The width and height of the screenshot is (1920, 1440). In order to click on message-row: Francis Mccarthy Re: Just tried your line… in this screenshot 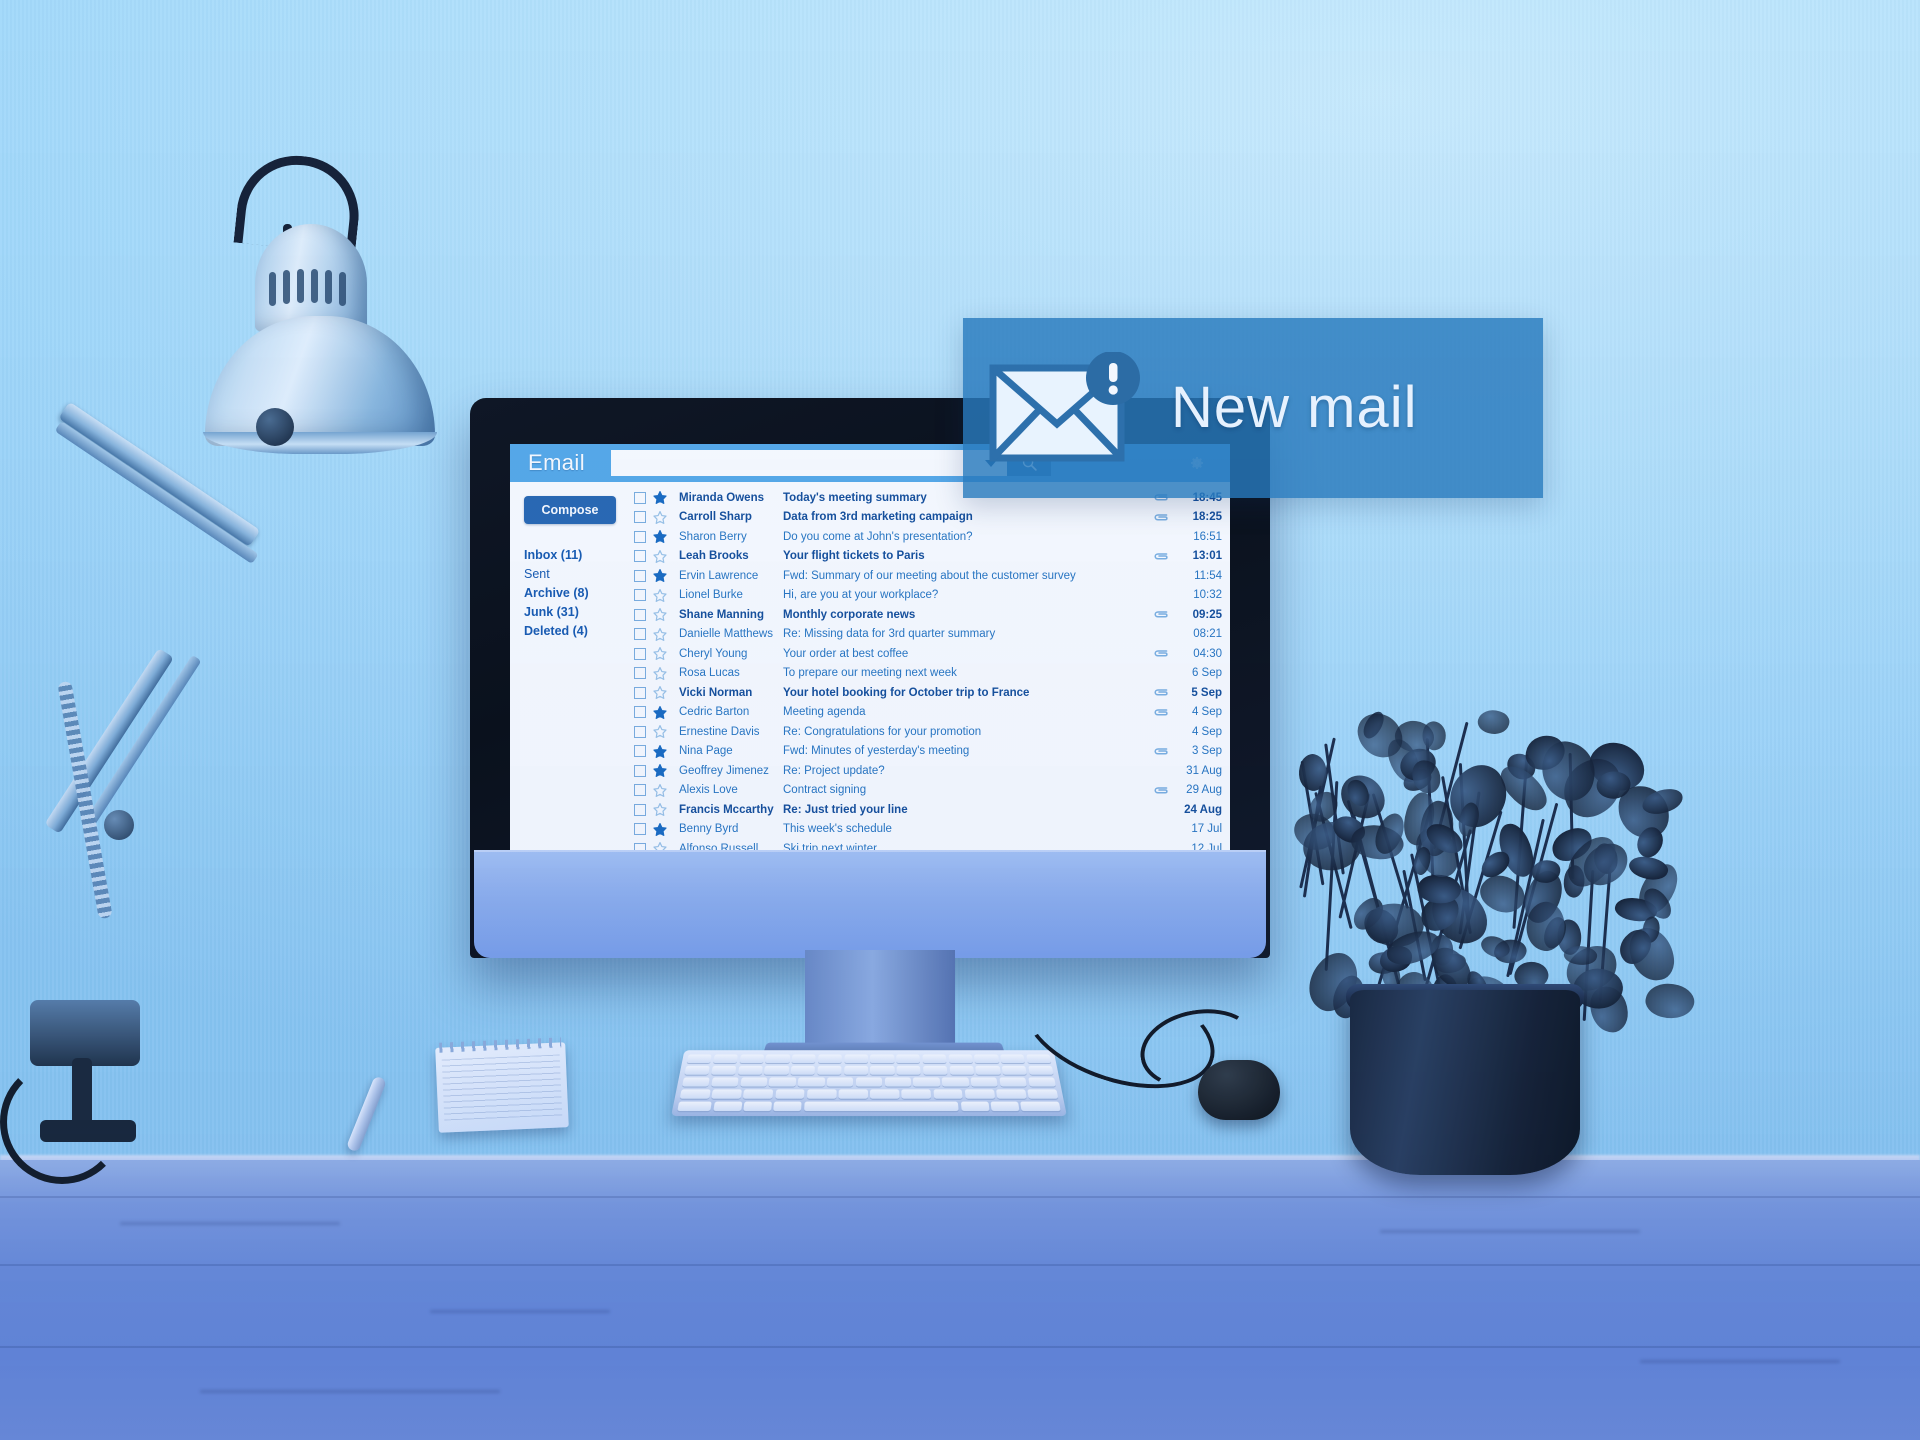, I will do `click(932, 810)`.